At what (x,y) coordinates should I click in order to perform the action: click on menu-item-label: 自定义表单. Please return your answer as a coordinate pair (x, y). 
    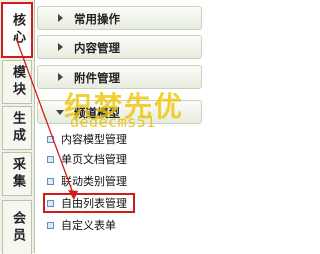
    Looking at the image, I should click on (88, 225).